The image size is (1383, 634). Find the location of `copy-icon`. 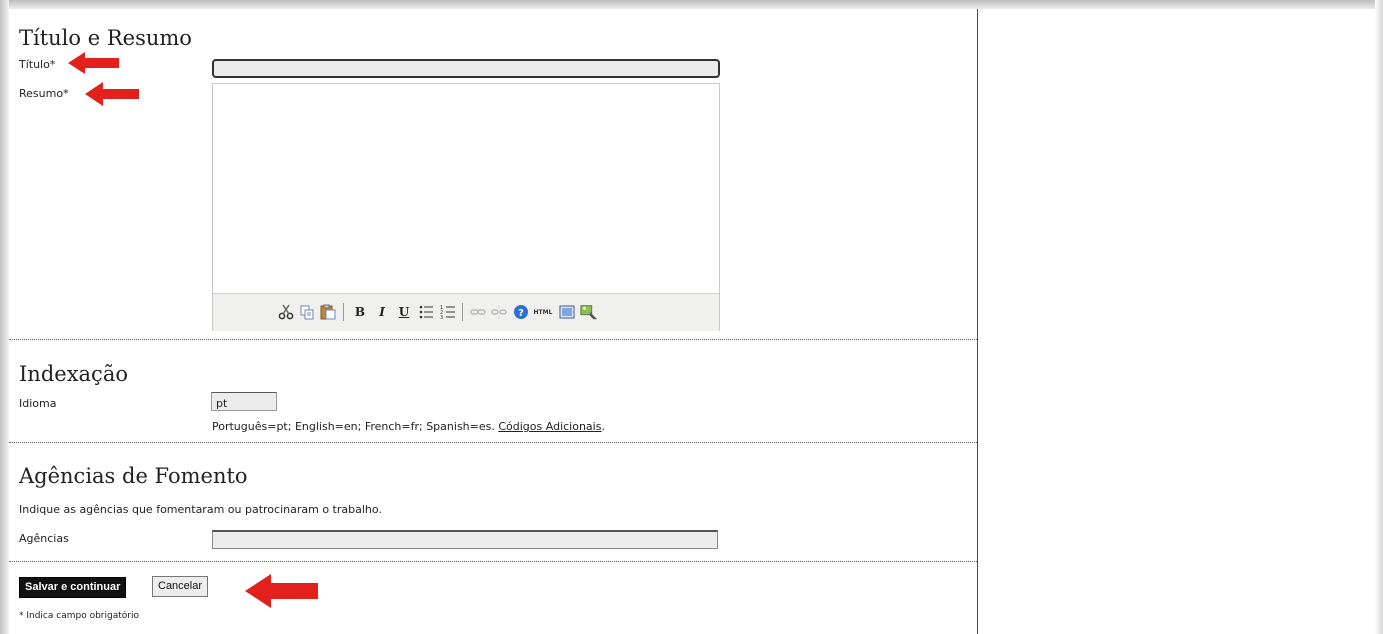

copy-icon is located at coordinates (307, 312).